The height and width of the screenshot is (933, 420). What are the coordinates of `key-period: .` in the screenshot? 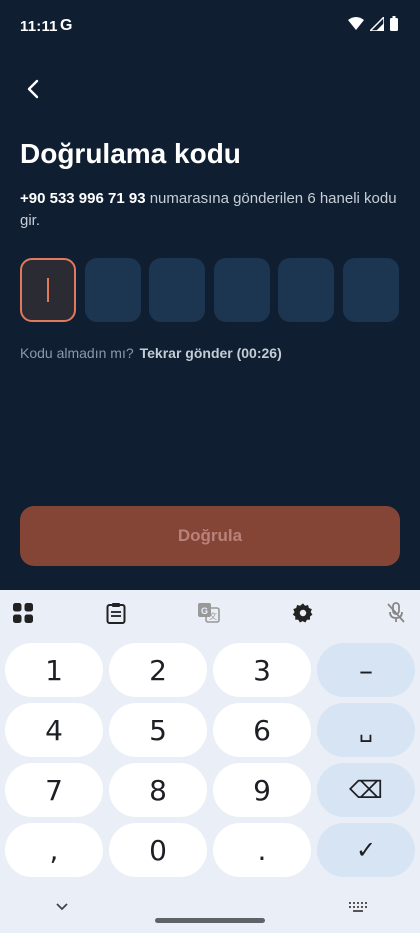 It's located at (262, 850).